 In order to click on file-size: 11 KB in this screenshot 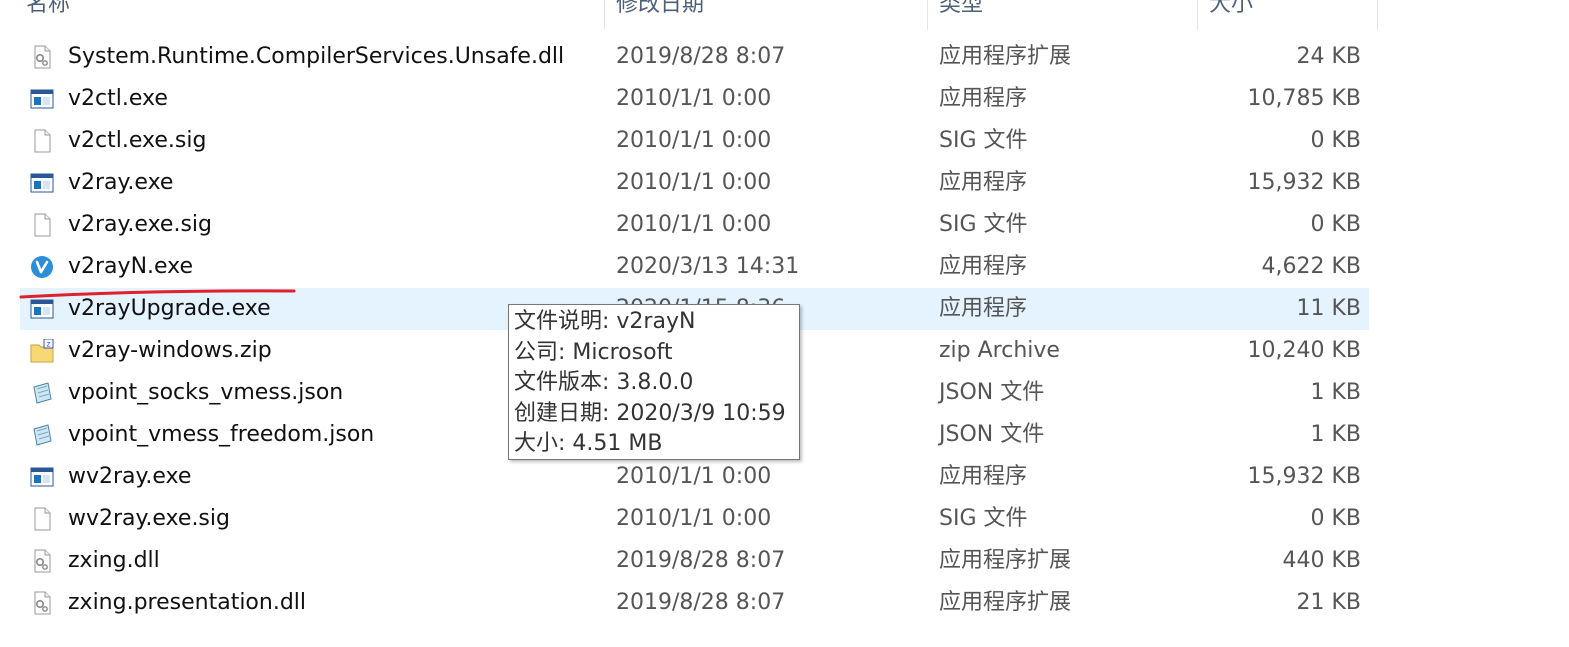, I will do `click(1328, 308)`.